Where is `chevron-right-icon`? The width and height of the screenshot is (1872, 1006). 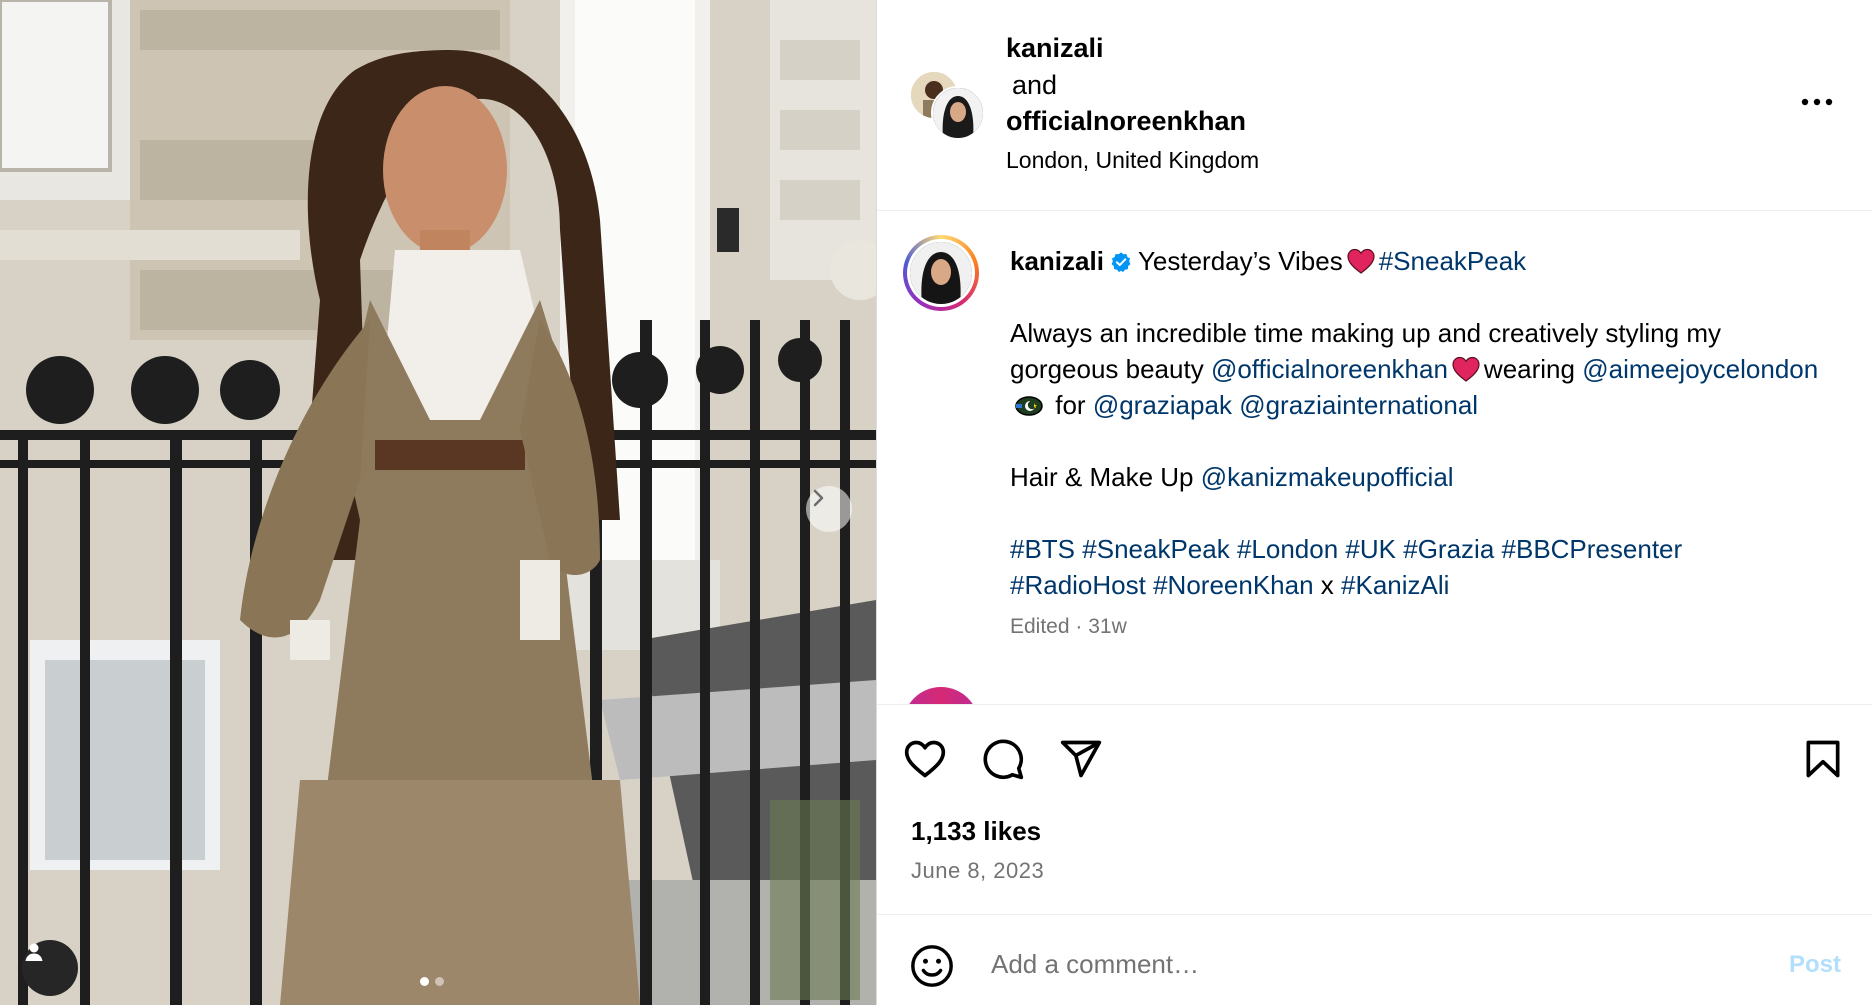
chevron-right-icon is located at coordinates (818, 498).